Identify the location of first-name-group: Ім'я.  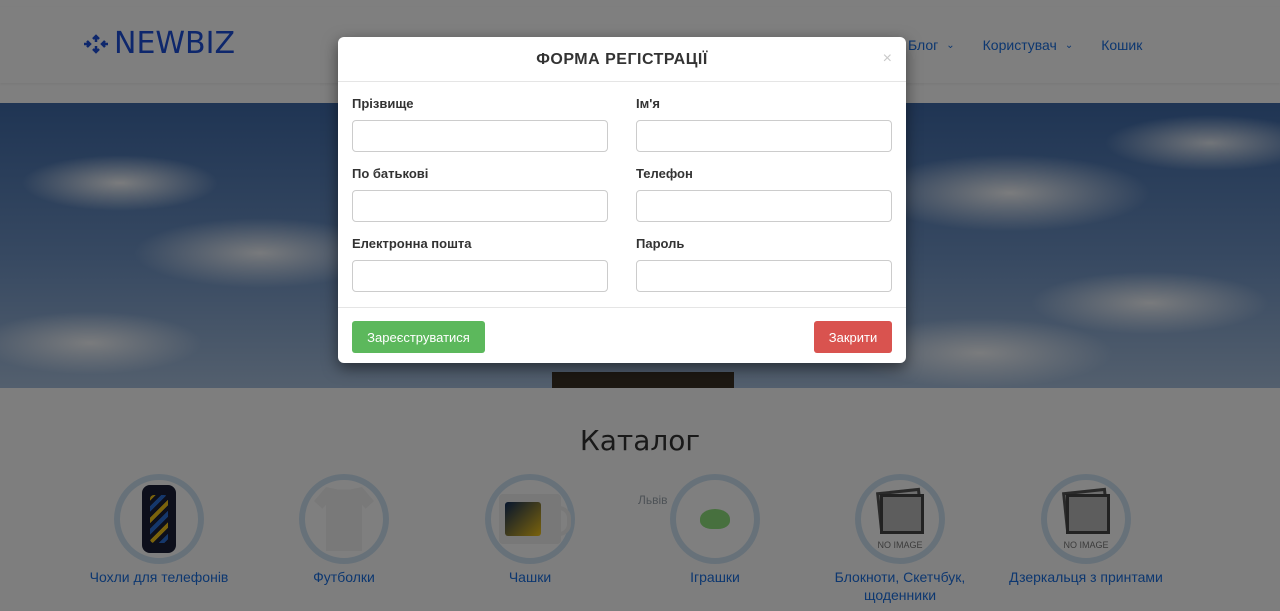
(764, 124).